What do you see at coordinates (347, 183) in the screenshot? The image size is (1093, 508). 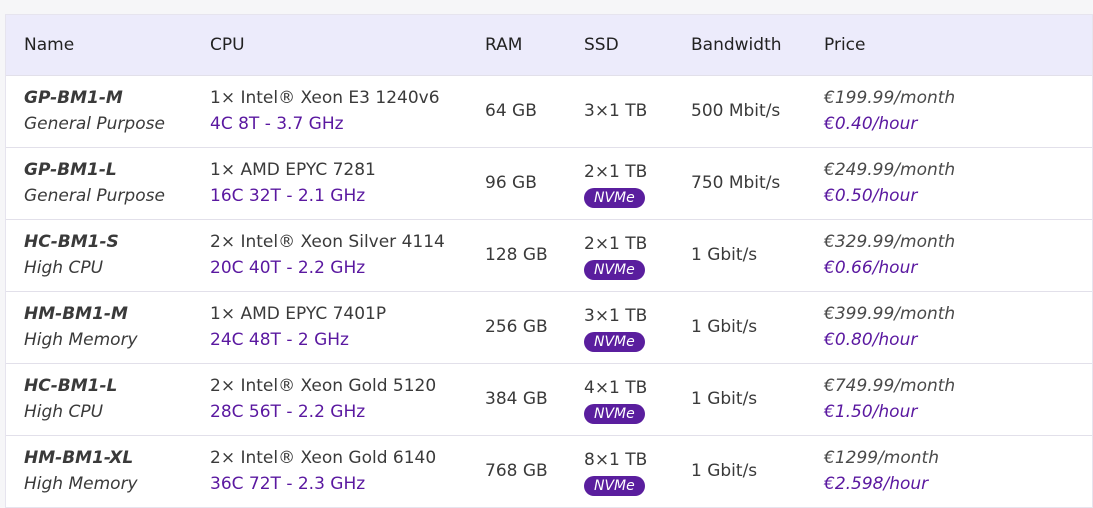 I see `cpu-cell: 1× AMD EPYC 7281 16C 32T - 2.1 GHz` at bounding box center [347, 183].